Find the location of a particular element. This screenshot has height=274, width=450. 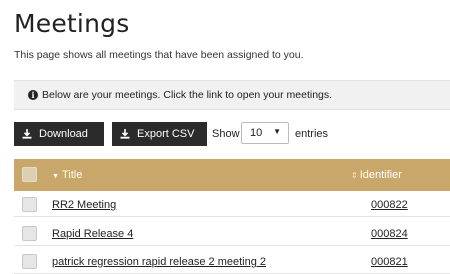

sort-desc-icon: ▼ is located at coordinates (55, 176).